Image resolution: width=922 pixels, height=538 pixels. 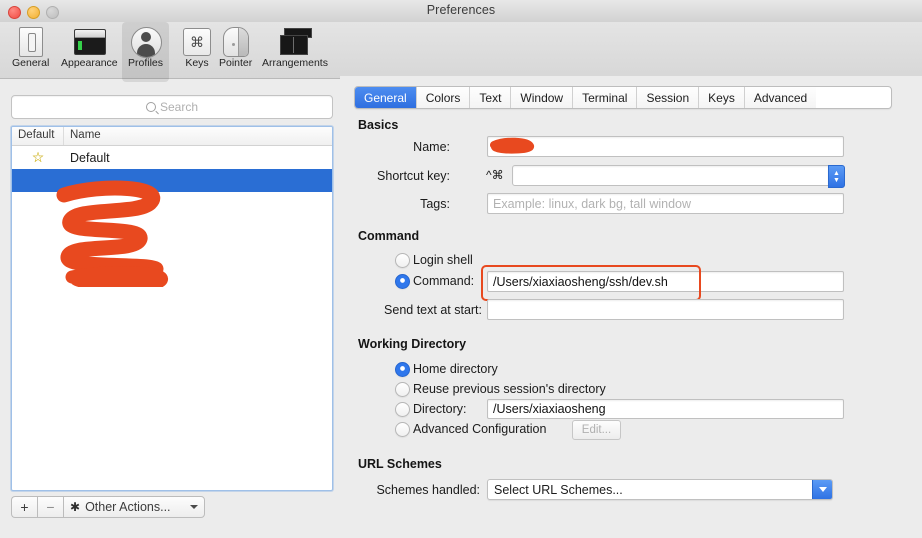 I want to click on default-star-icon: ☆, so click(x=38, y=157).